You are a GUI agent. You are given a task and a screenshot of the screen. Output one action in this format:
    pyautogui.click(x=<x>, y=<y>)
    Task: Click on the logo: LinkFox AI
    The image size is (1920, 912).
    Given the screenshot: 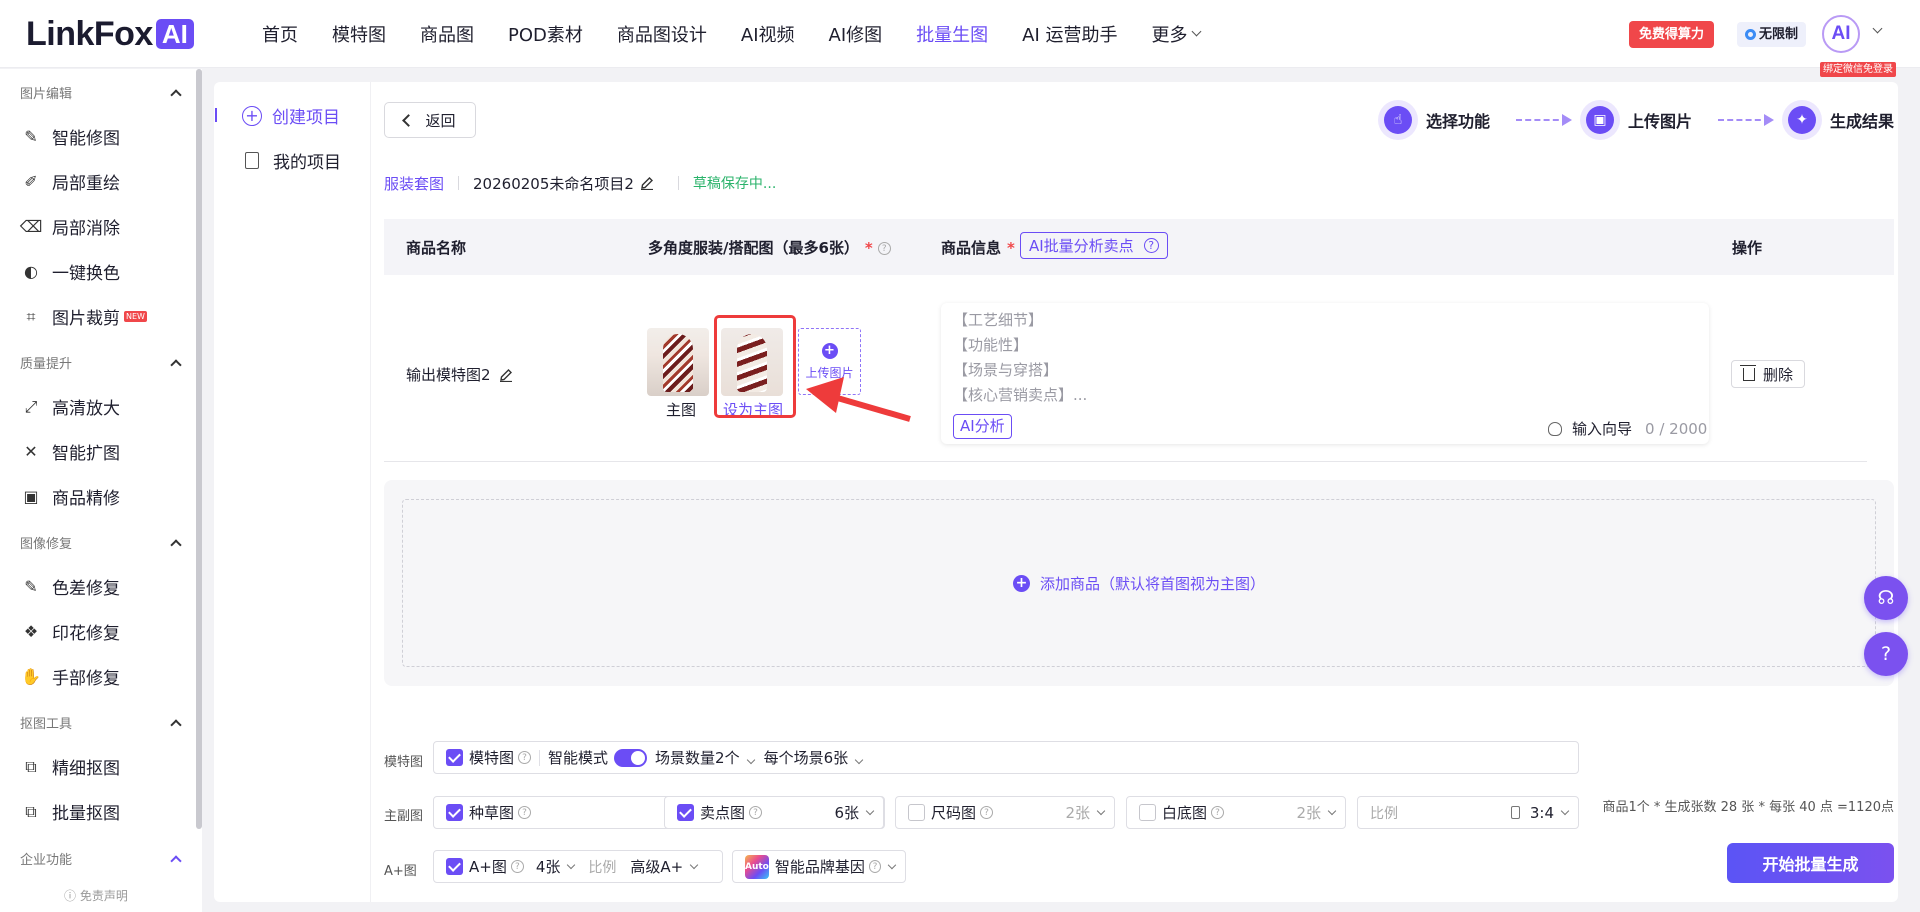 What is the action you would take?
    pyautogui.click(x=110, y=34)
    